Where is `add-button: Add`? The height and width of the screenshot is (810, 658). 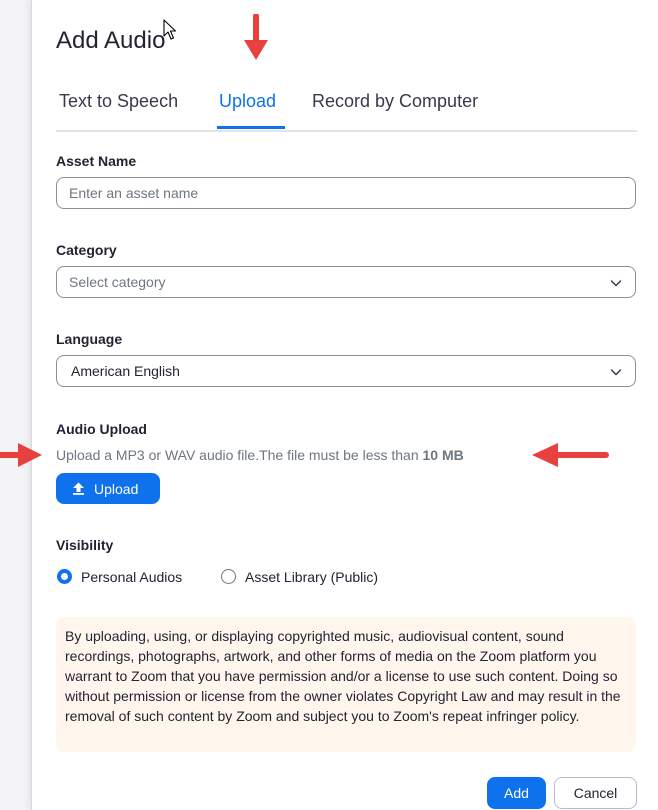
add-button: Add is located at coordinates (516, 793).